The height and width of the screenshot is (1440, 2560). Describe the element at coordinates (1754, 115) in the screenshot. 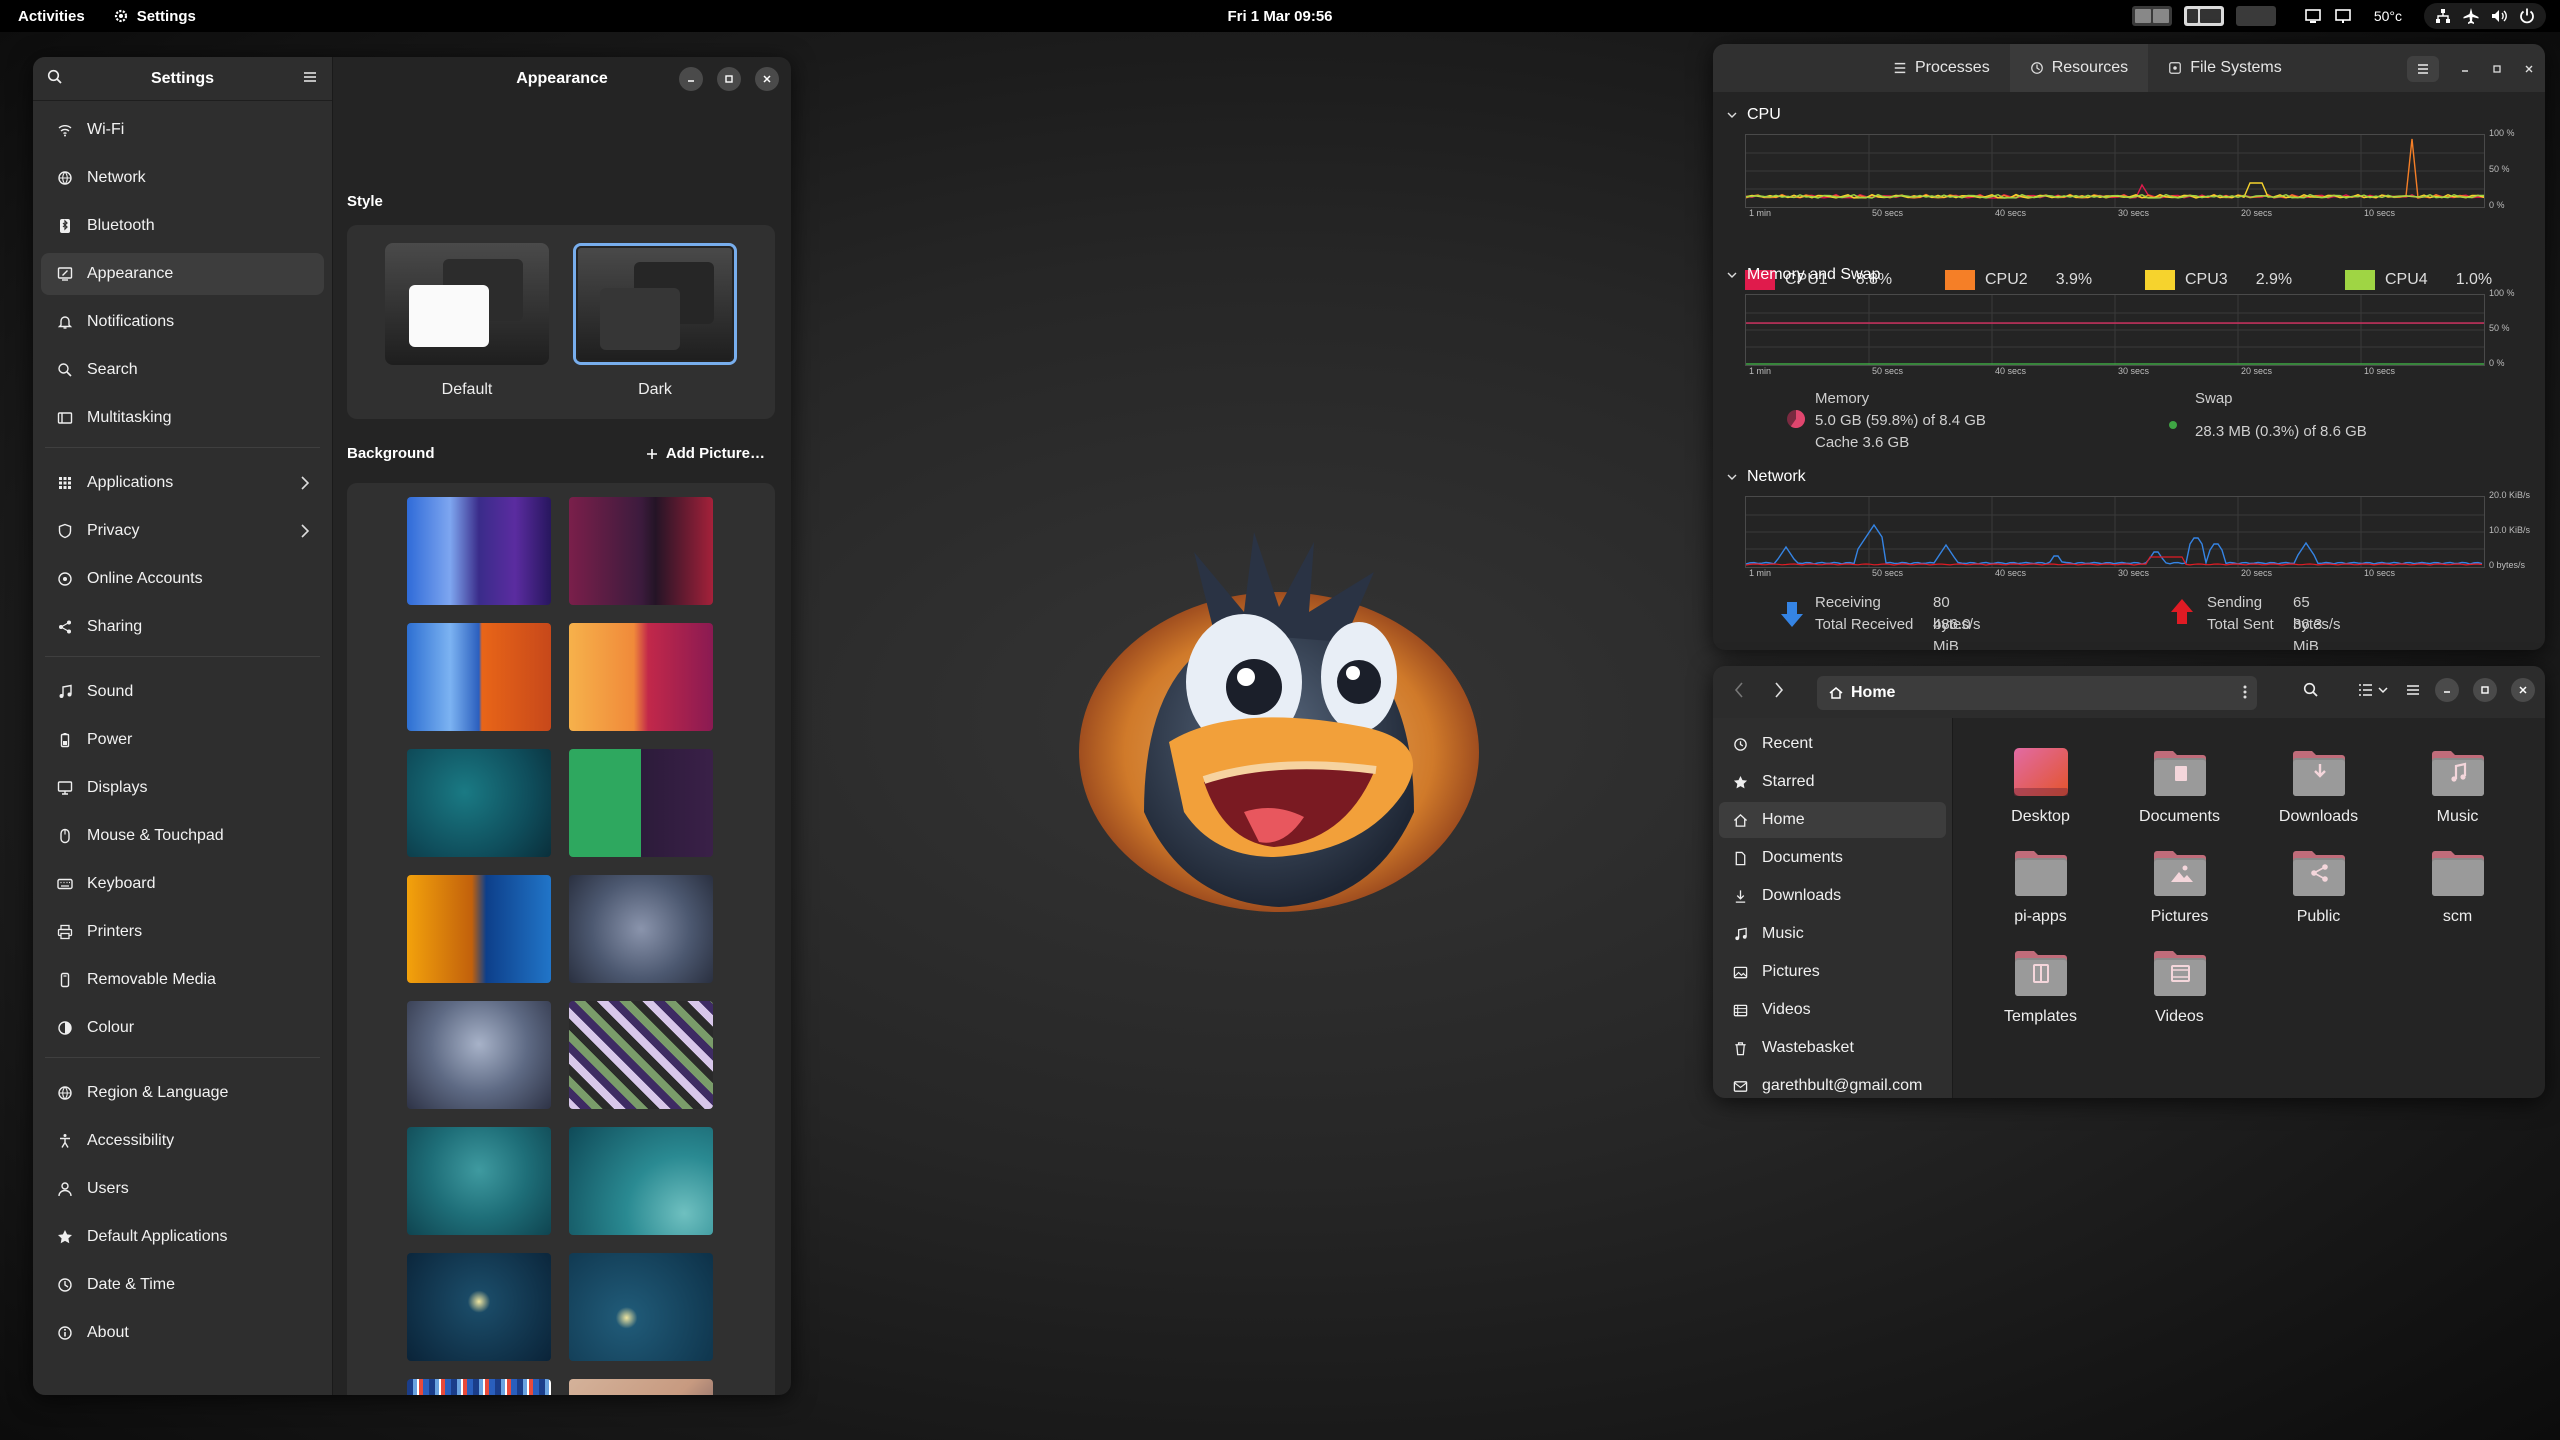

I see `cpu-section-toggle: CPU` at that location.